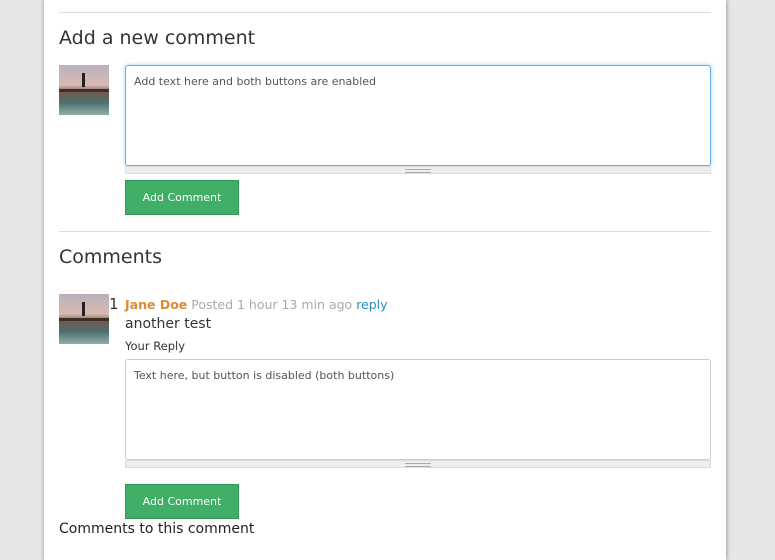 Image resolution: width=775 pixels, height=560 pixels. What do you see at coordinates (155, 346) in the screenshot?
I see `reply-label: Your Reply` at bounding box center [155, 346].